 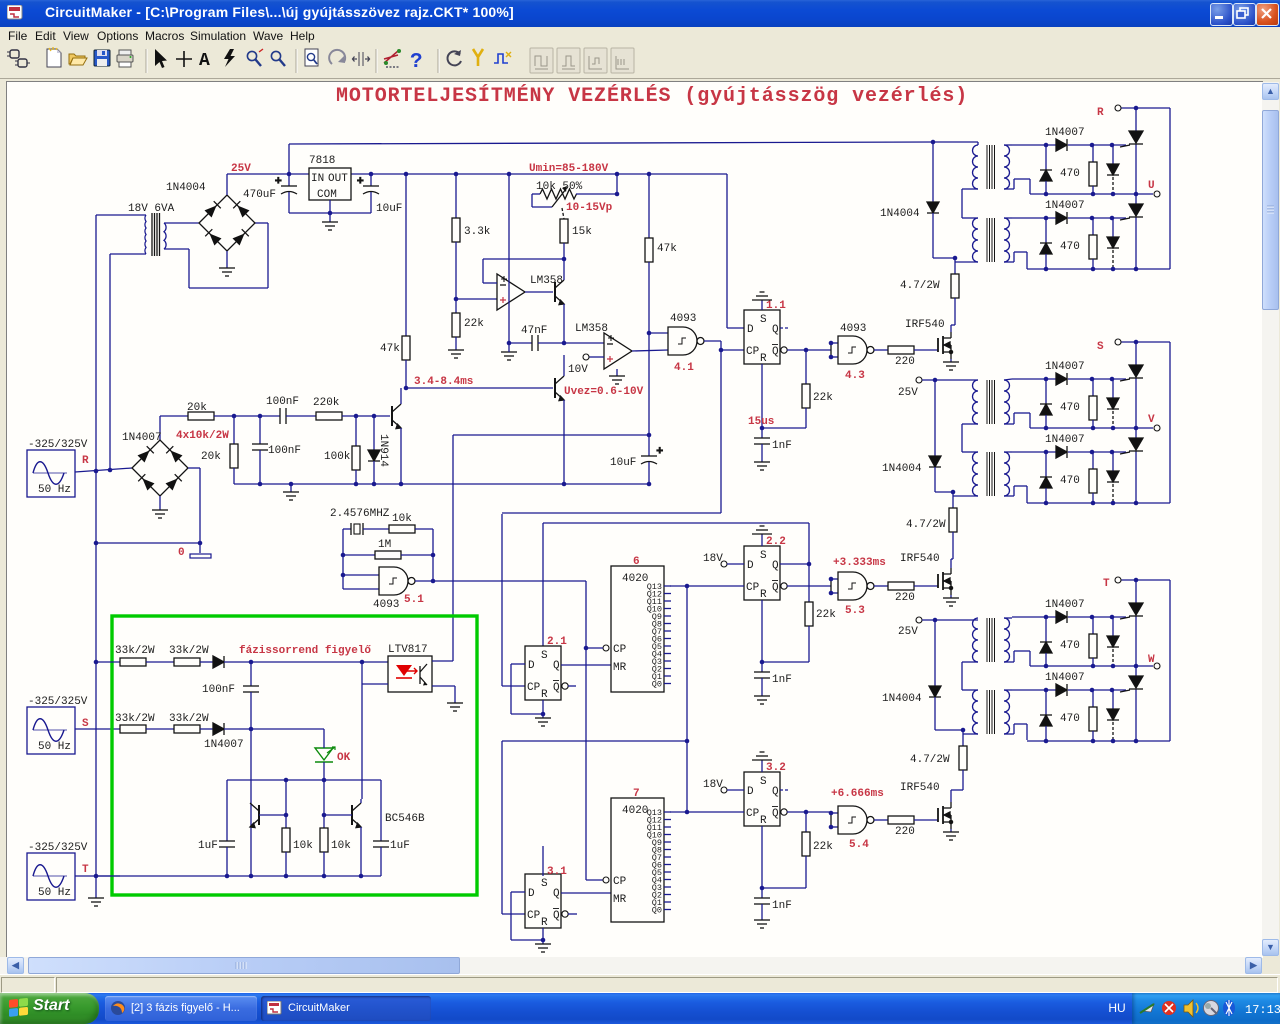 I want to click on svg-text: OK, so click(x=344, y=758).